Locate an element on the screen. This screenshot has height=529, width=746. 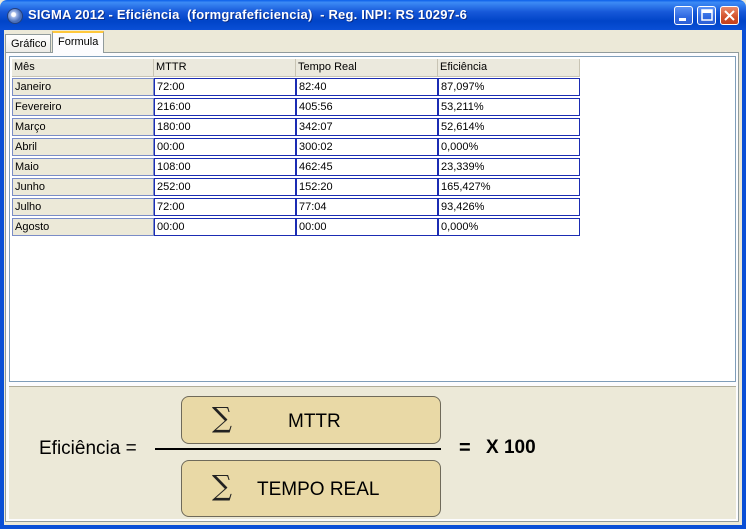
cell-eficiencia: 87,097% is located at coordinates (509, 87).